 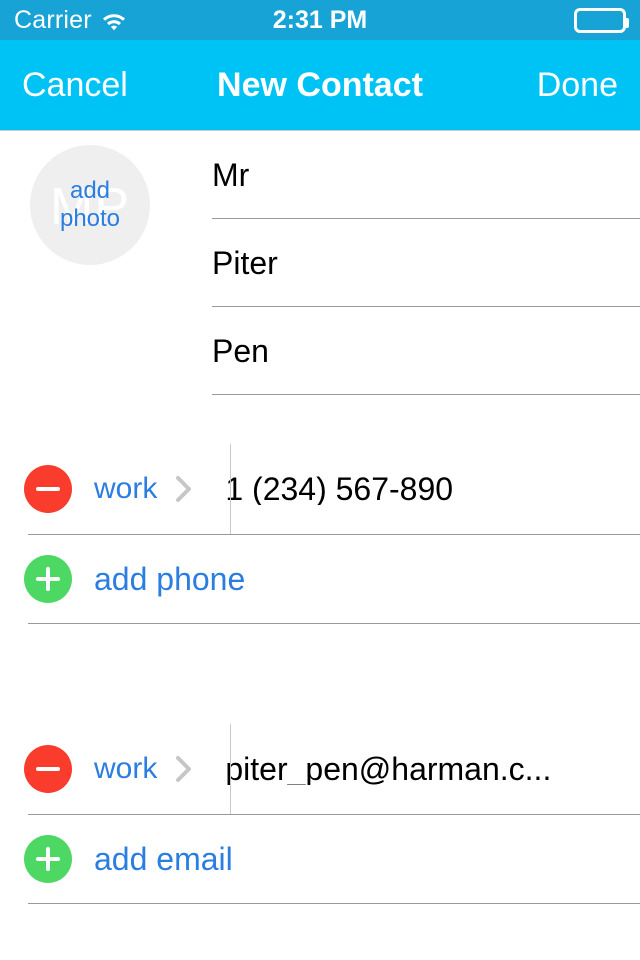 What do you see at coordinates (114, 20) in the screenshot?
I see `wifi-icon` at bounding box center [114, 20].